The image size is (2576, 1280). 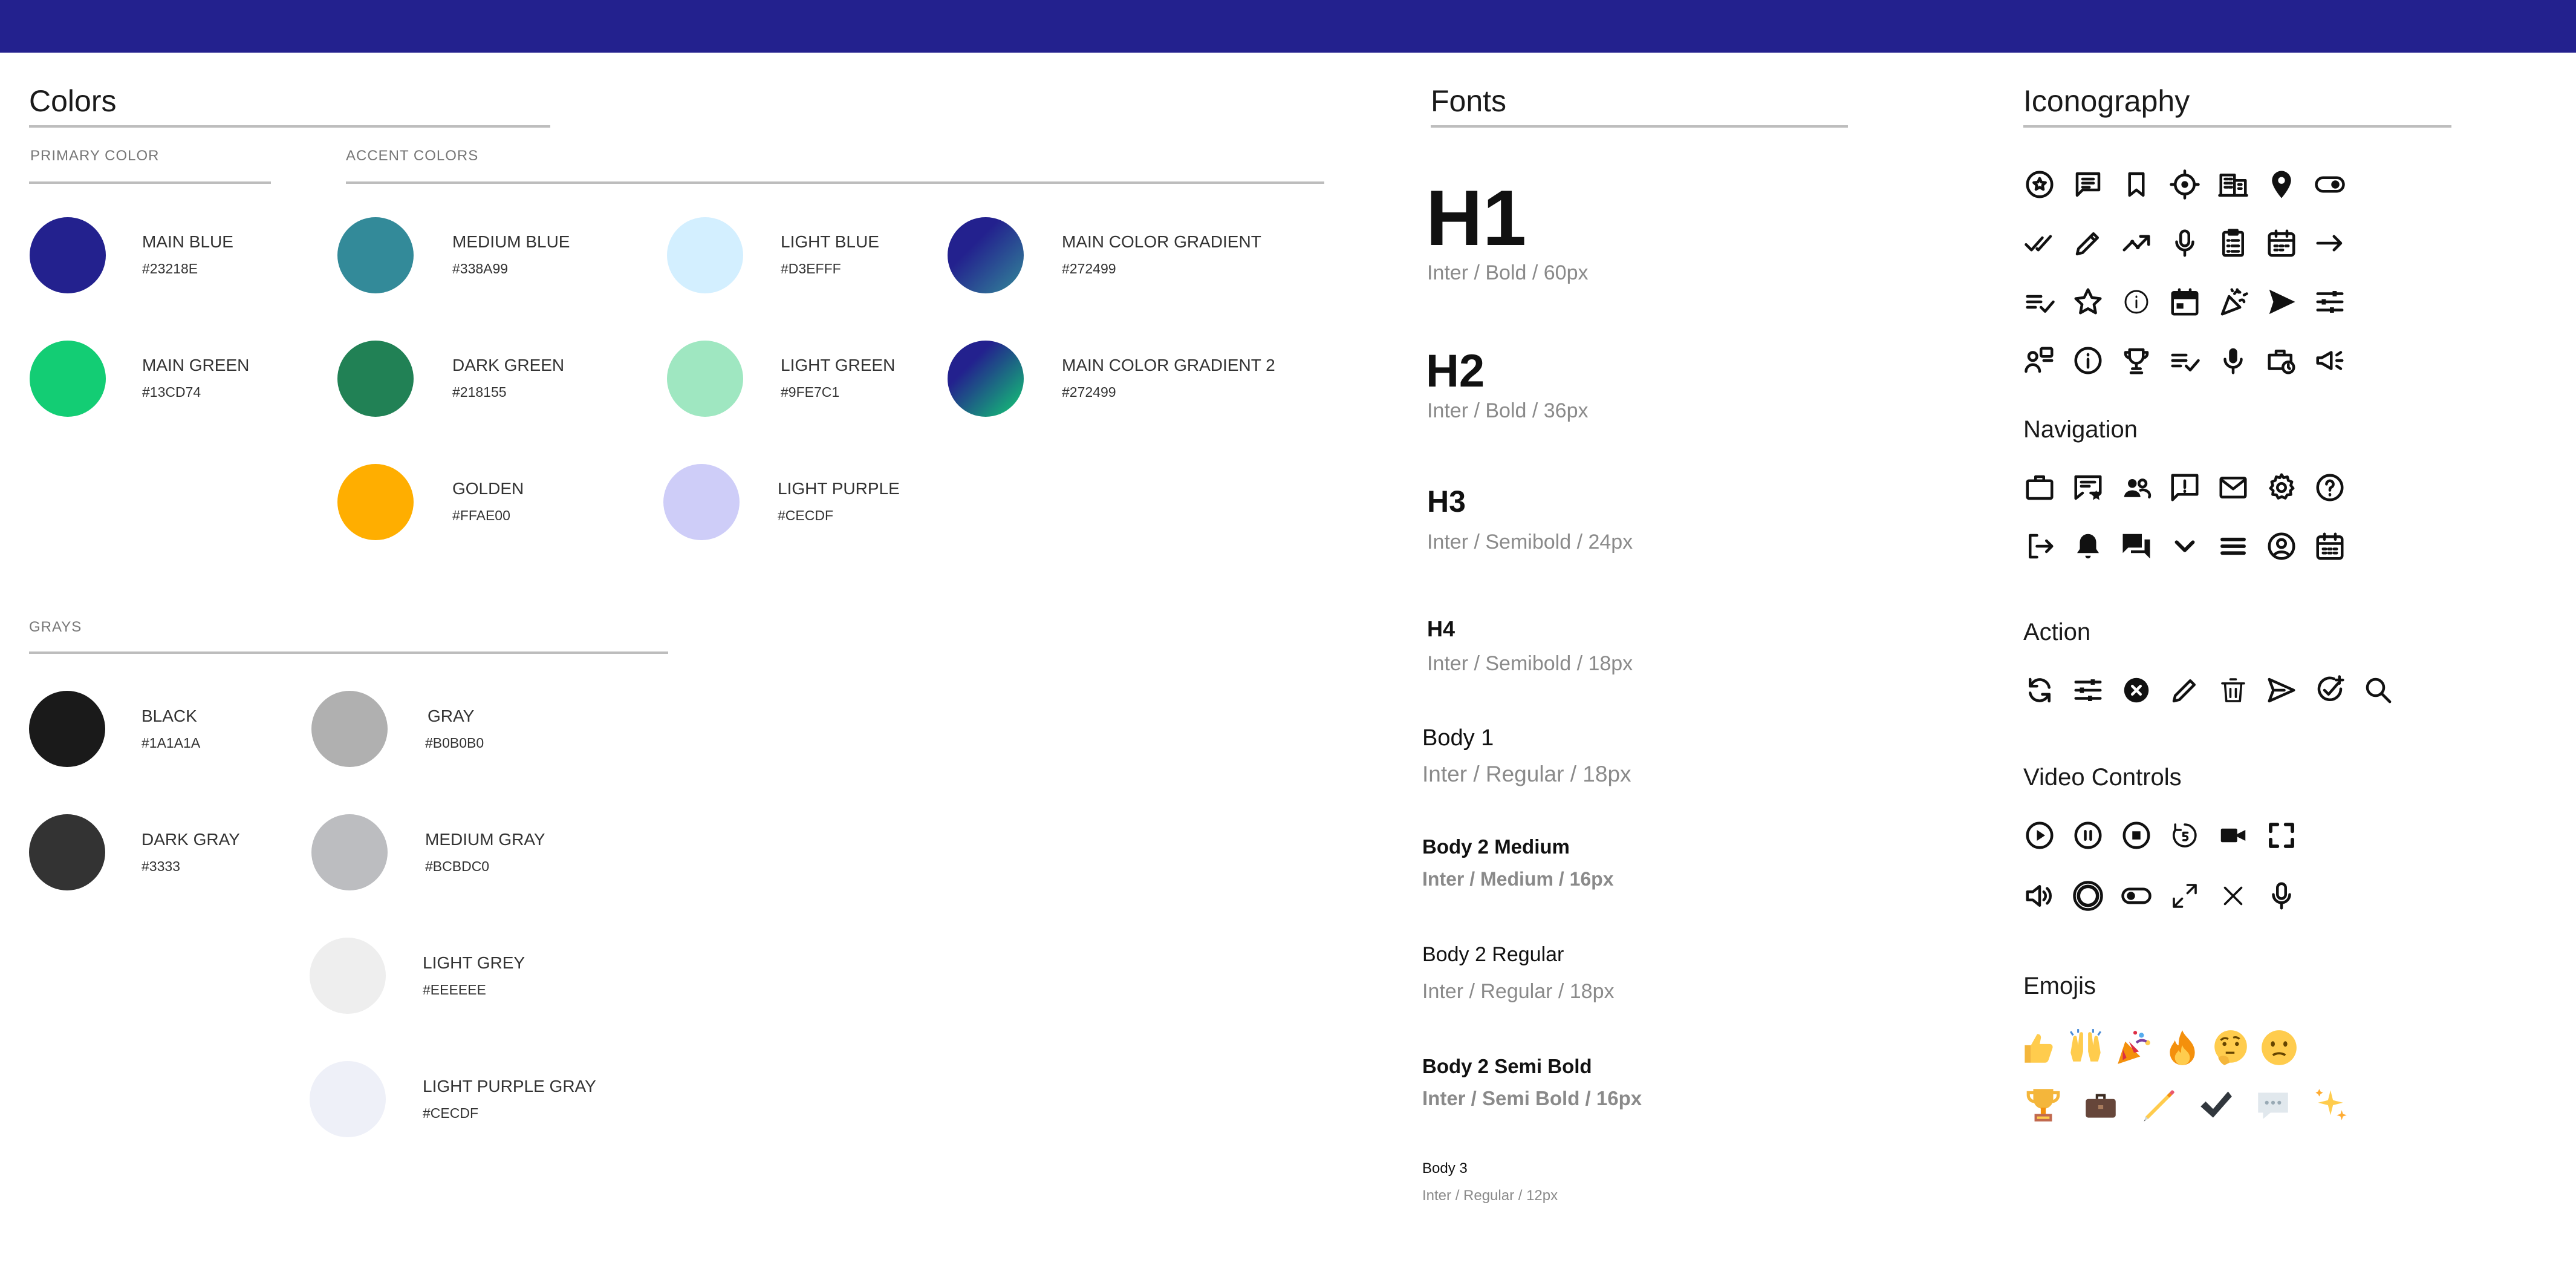 I want to click on swatch-golden, so click(x=376, y=502).